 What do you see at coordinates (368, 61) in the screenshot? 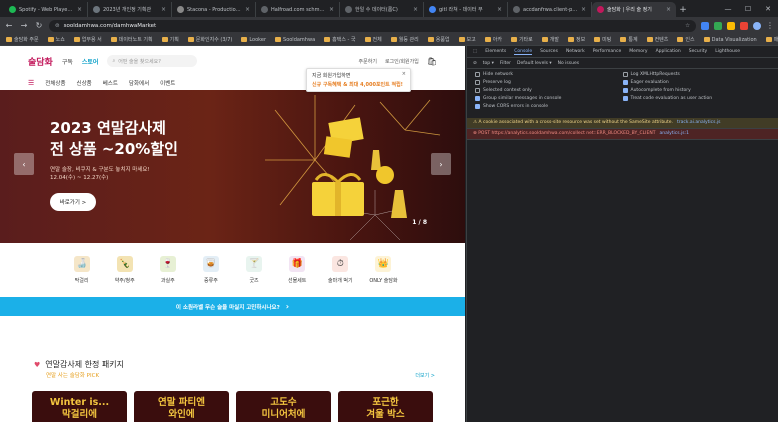
I see `header-order-link: 주문하기` at bounding box center [368, 61].